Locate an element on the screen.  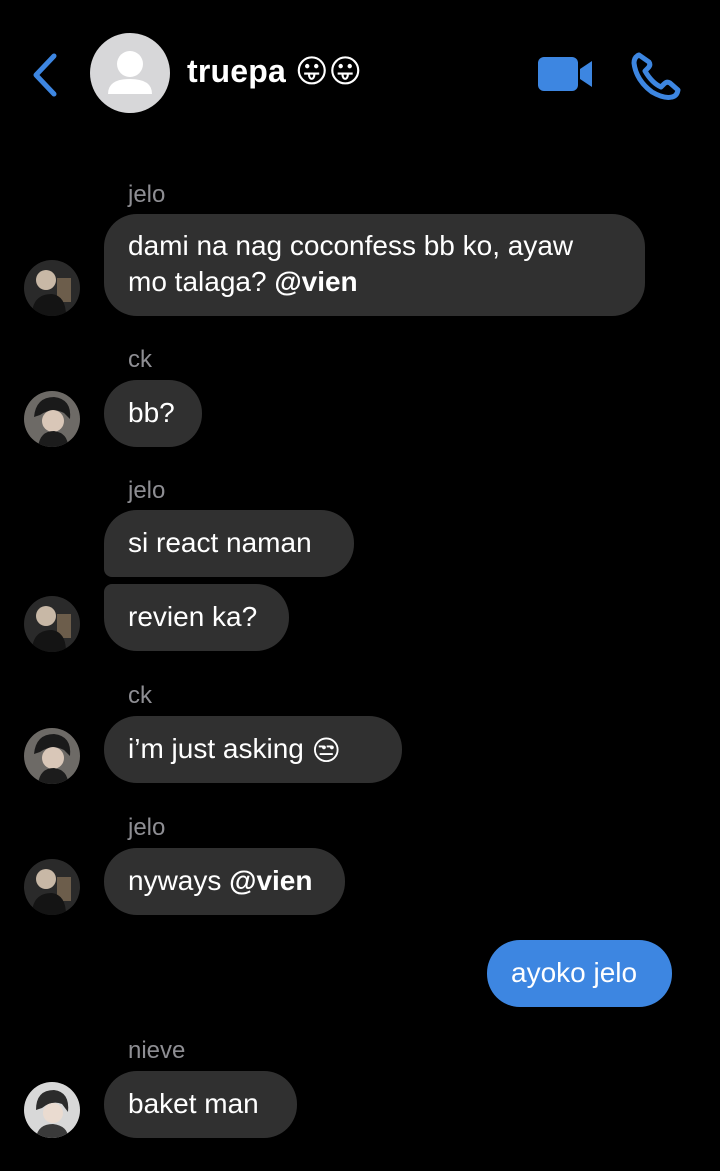
message-text: revien ka? is located at coordinates (193, 616).